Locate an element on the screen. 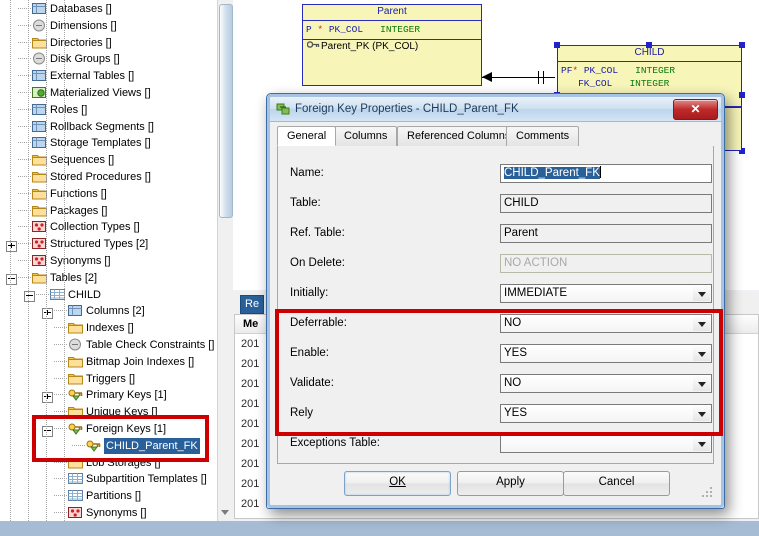 This screenshot has height=536, width=759. deferrable-select: NO is located at coordinates (606, 323).